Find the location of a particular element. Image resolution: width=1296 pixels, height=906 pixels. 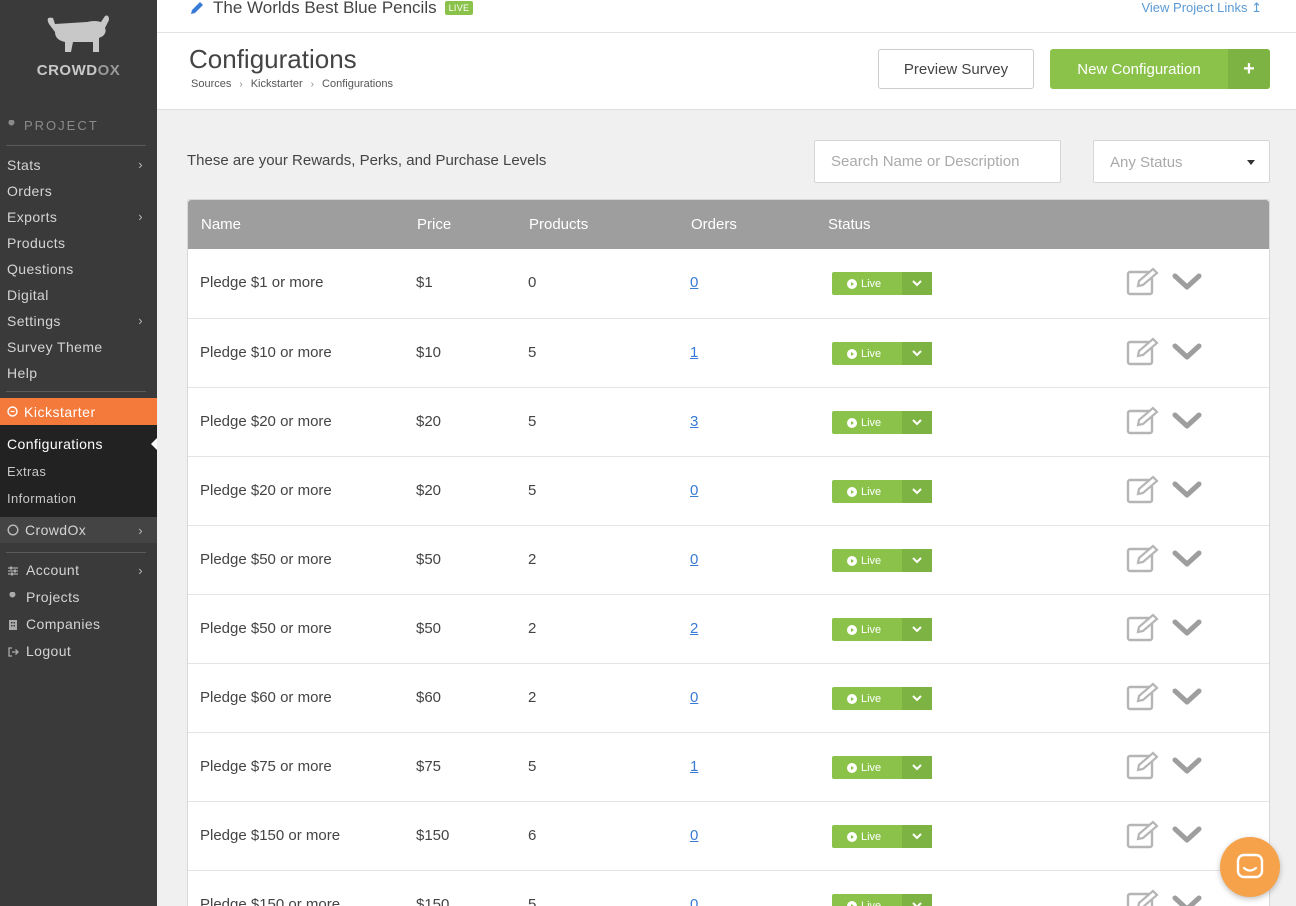

sidebar-item-companies: Companies is located at coordinates (77, 624).